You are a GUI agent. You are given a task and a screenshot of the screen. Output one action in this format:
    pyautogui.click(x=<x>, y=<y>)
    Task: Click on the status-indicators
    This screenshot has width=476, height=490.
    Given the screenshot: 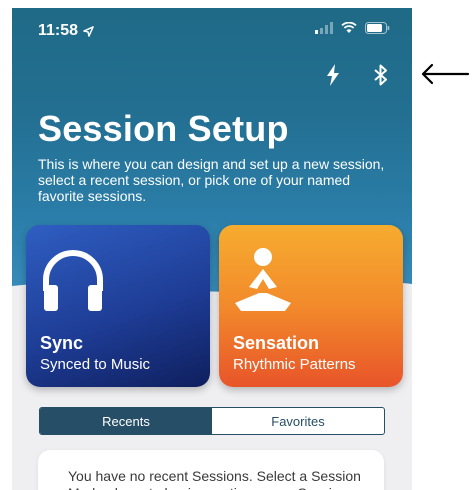 What is the action you would take?
    pyautogui.click(x=352, y=28)
    